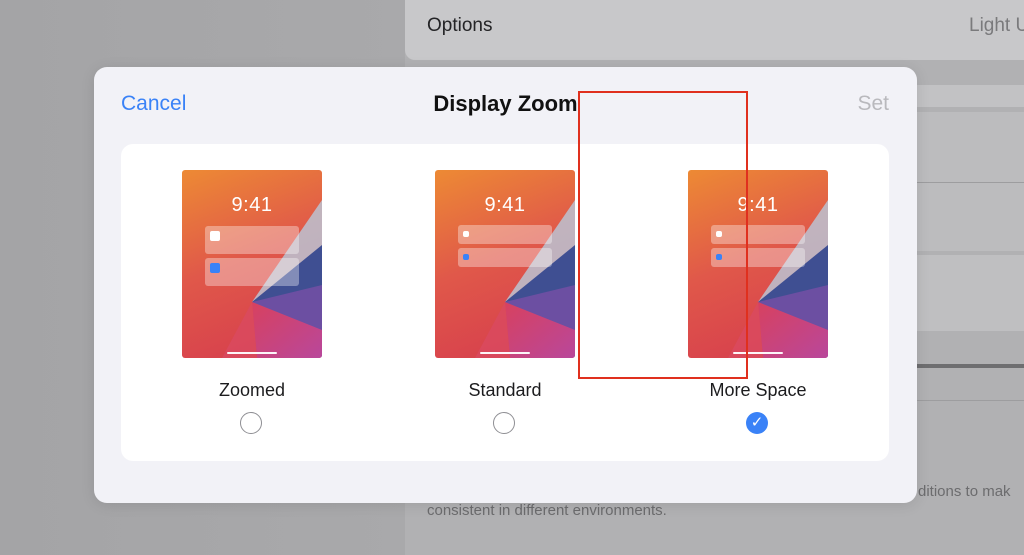  Describe the element at coordinates (873, 104) in the screenshot. I see `set-button: Set` at that location.